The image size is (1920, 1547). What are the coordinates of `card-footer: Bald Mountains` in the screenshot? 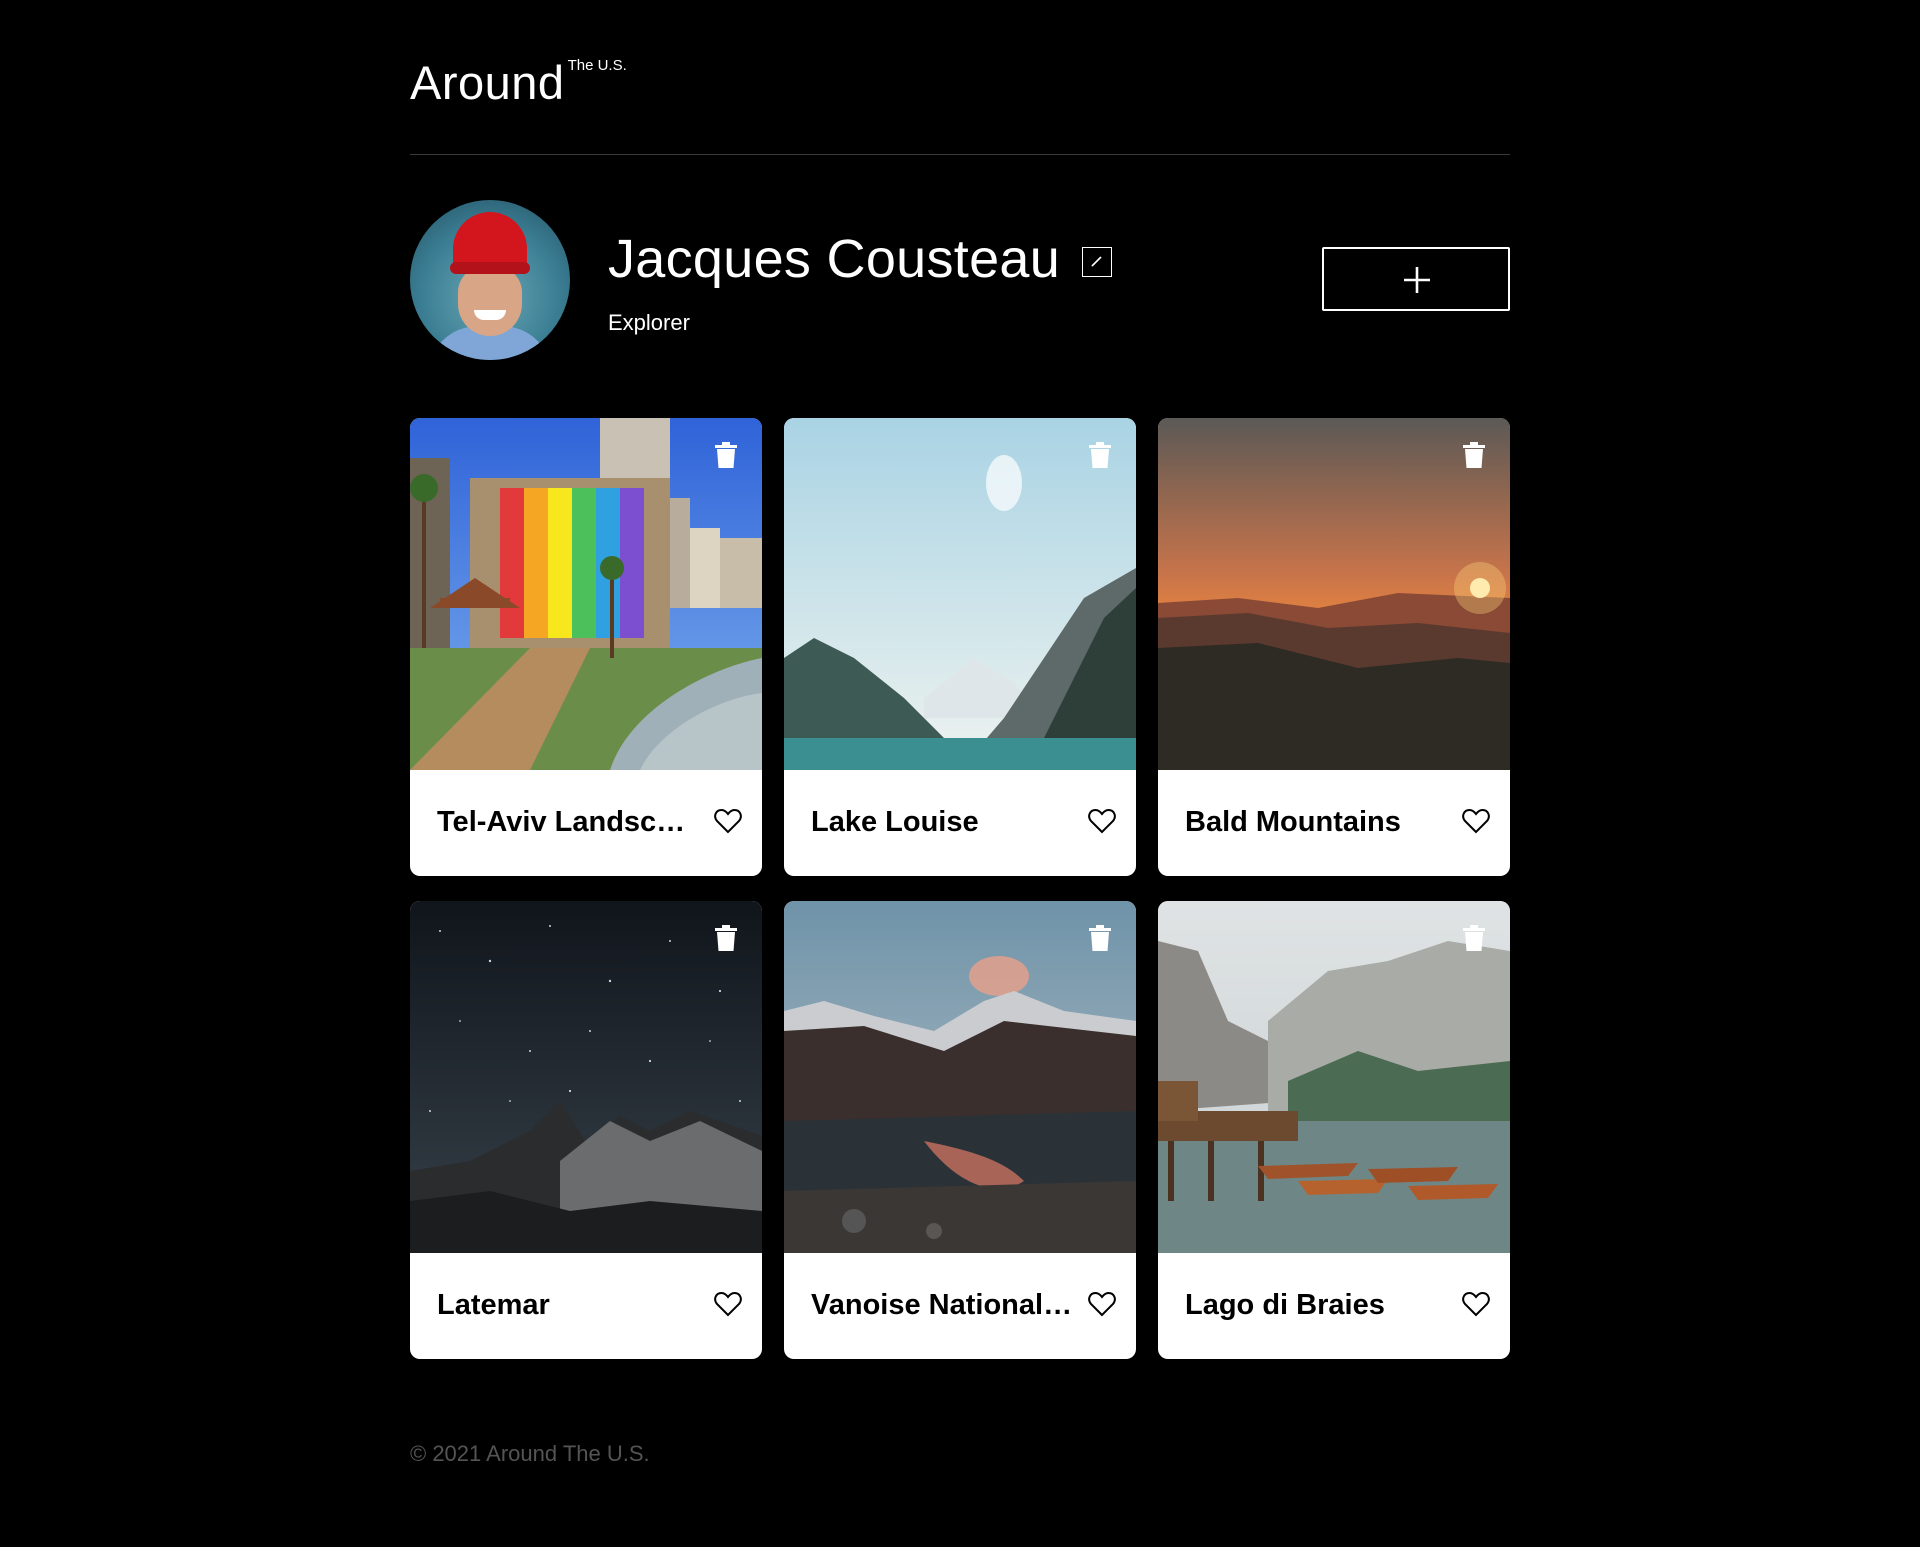 It's located at (1334, 823).